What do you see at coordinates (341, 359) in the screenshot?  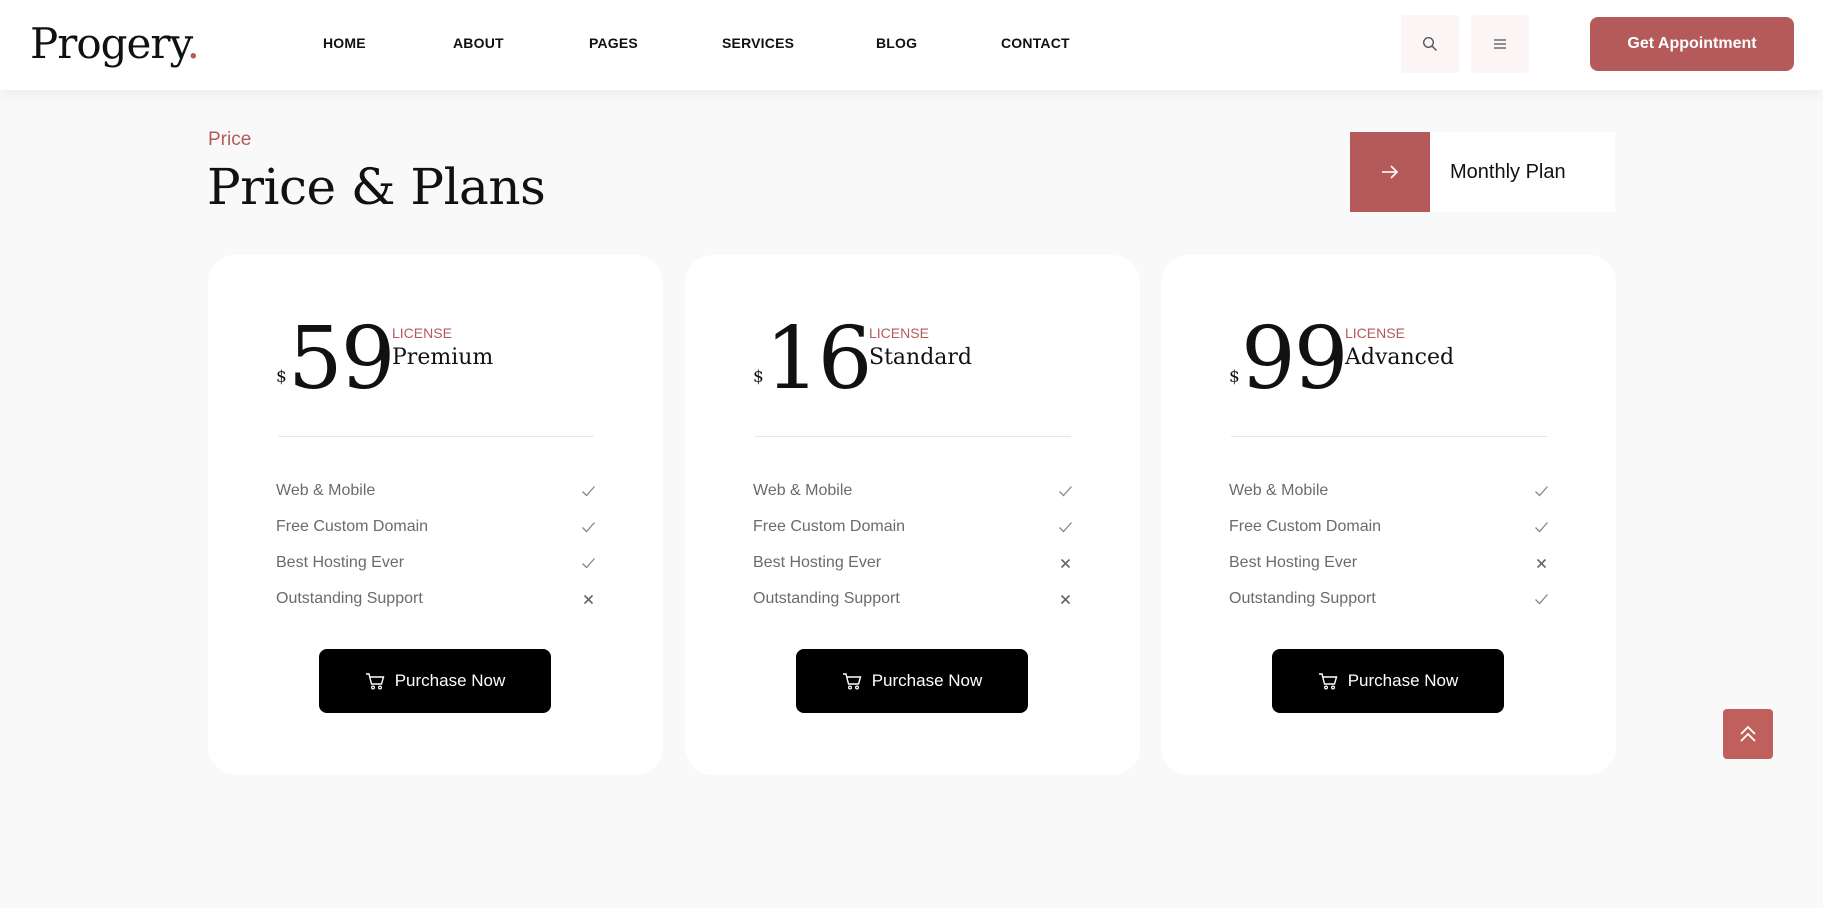 I see `price-amount: 59` at bounding box center [341, 359].